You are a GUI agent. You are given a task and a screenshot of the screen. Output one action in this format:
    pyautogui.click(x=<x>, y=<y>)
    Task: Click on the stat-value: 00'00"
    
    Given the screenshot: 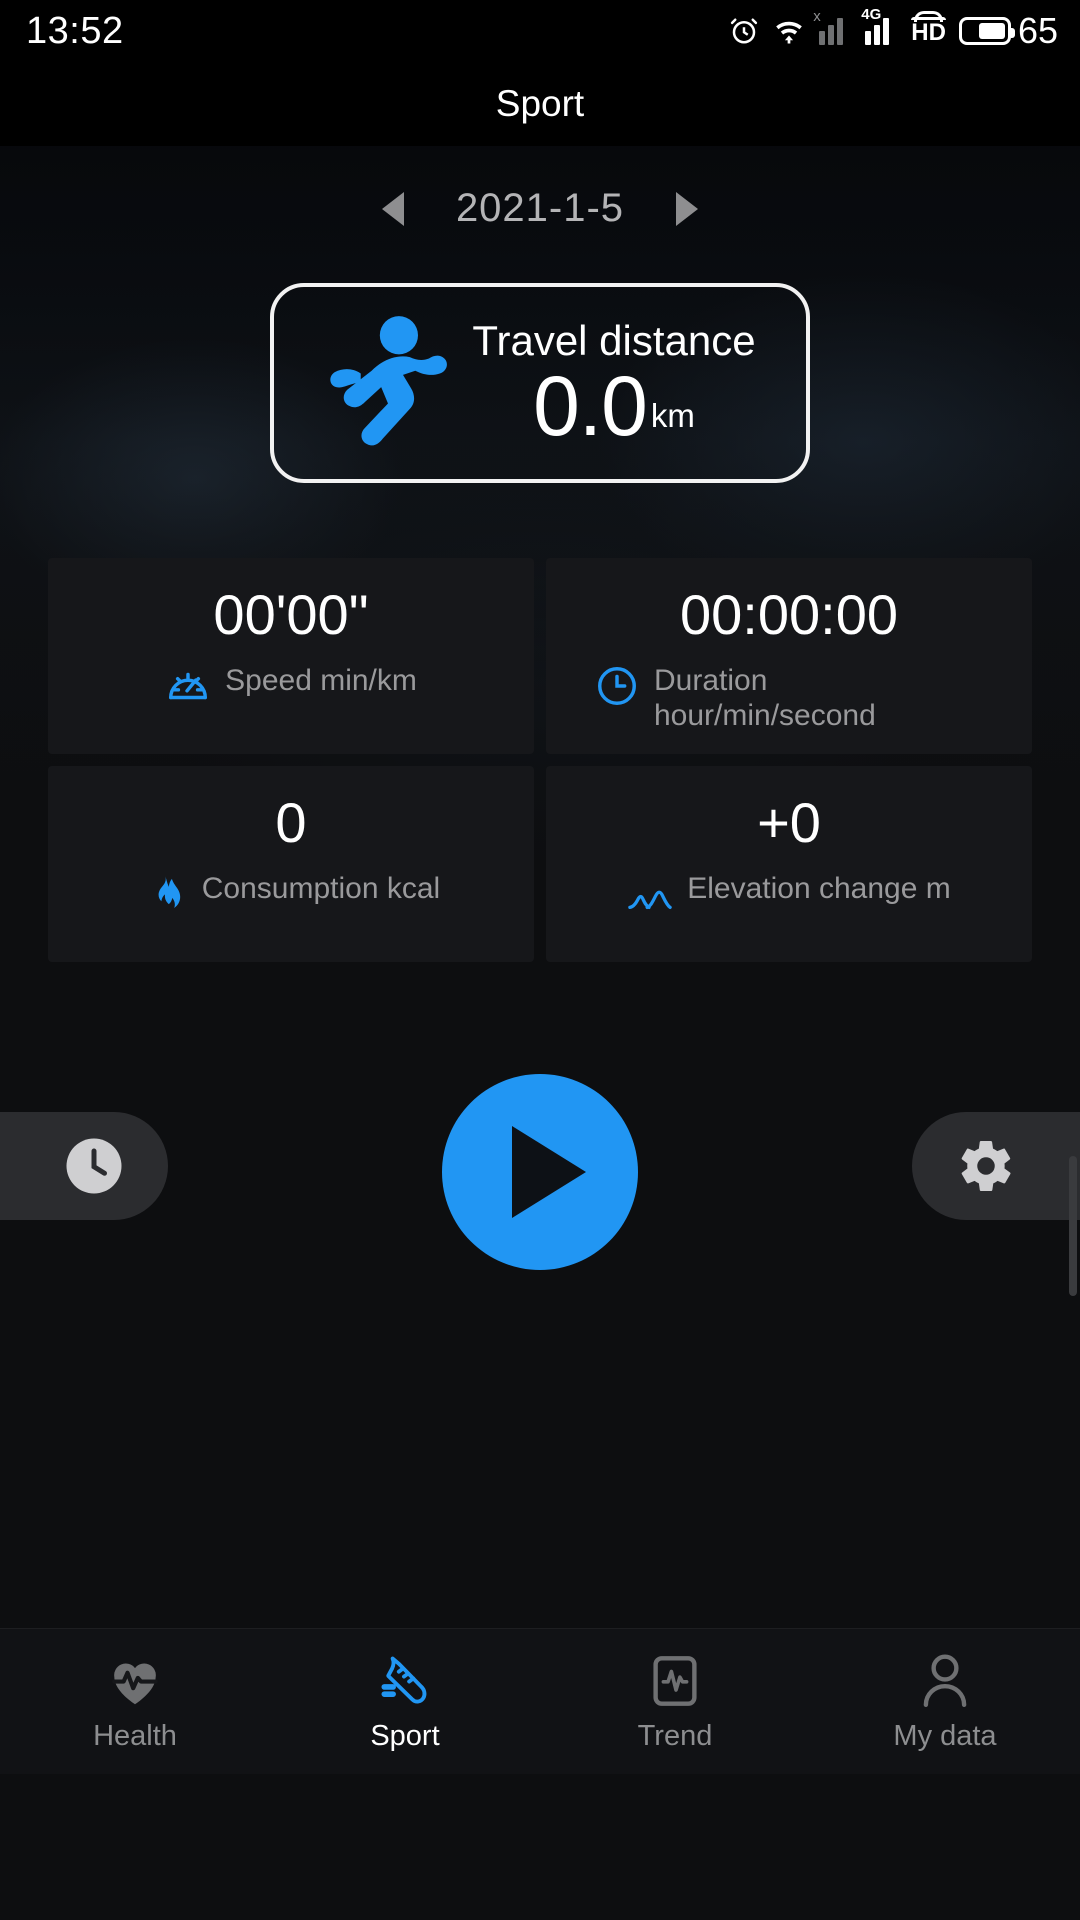 What is the action you would take?
    pyautogui.click(x=291, y=614)
    